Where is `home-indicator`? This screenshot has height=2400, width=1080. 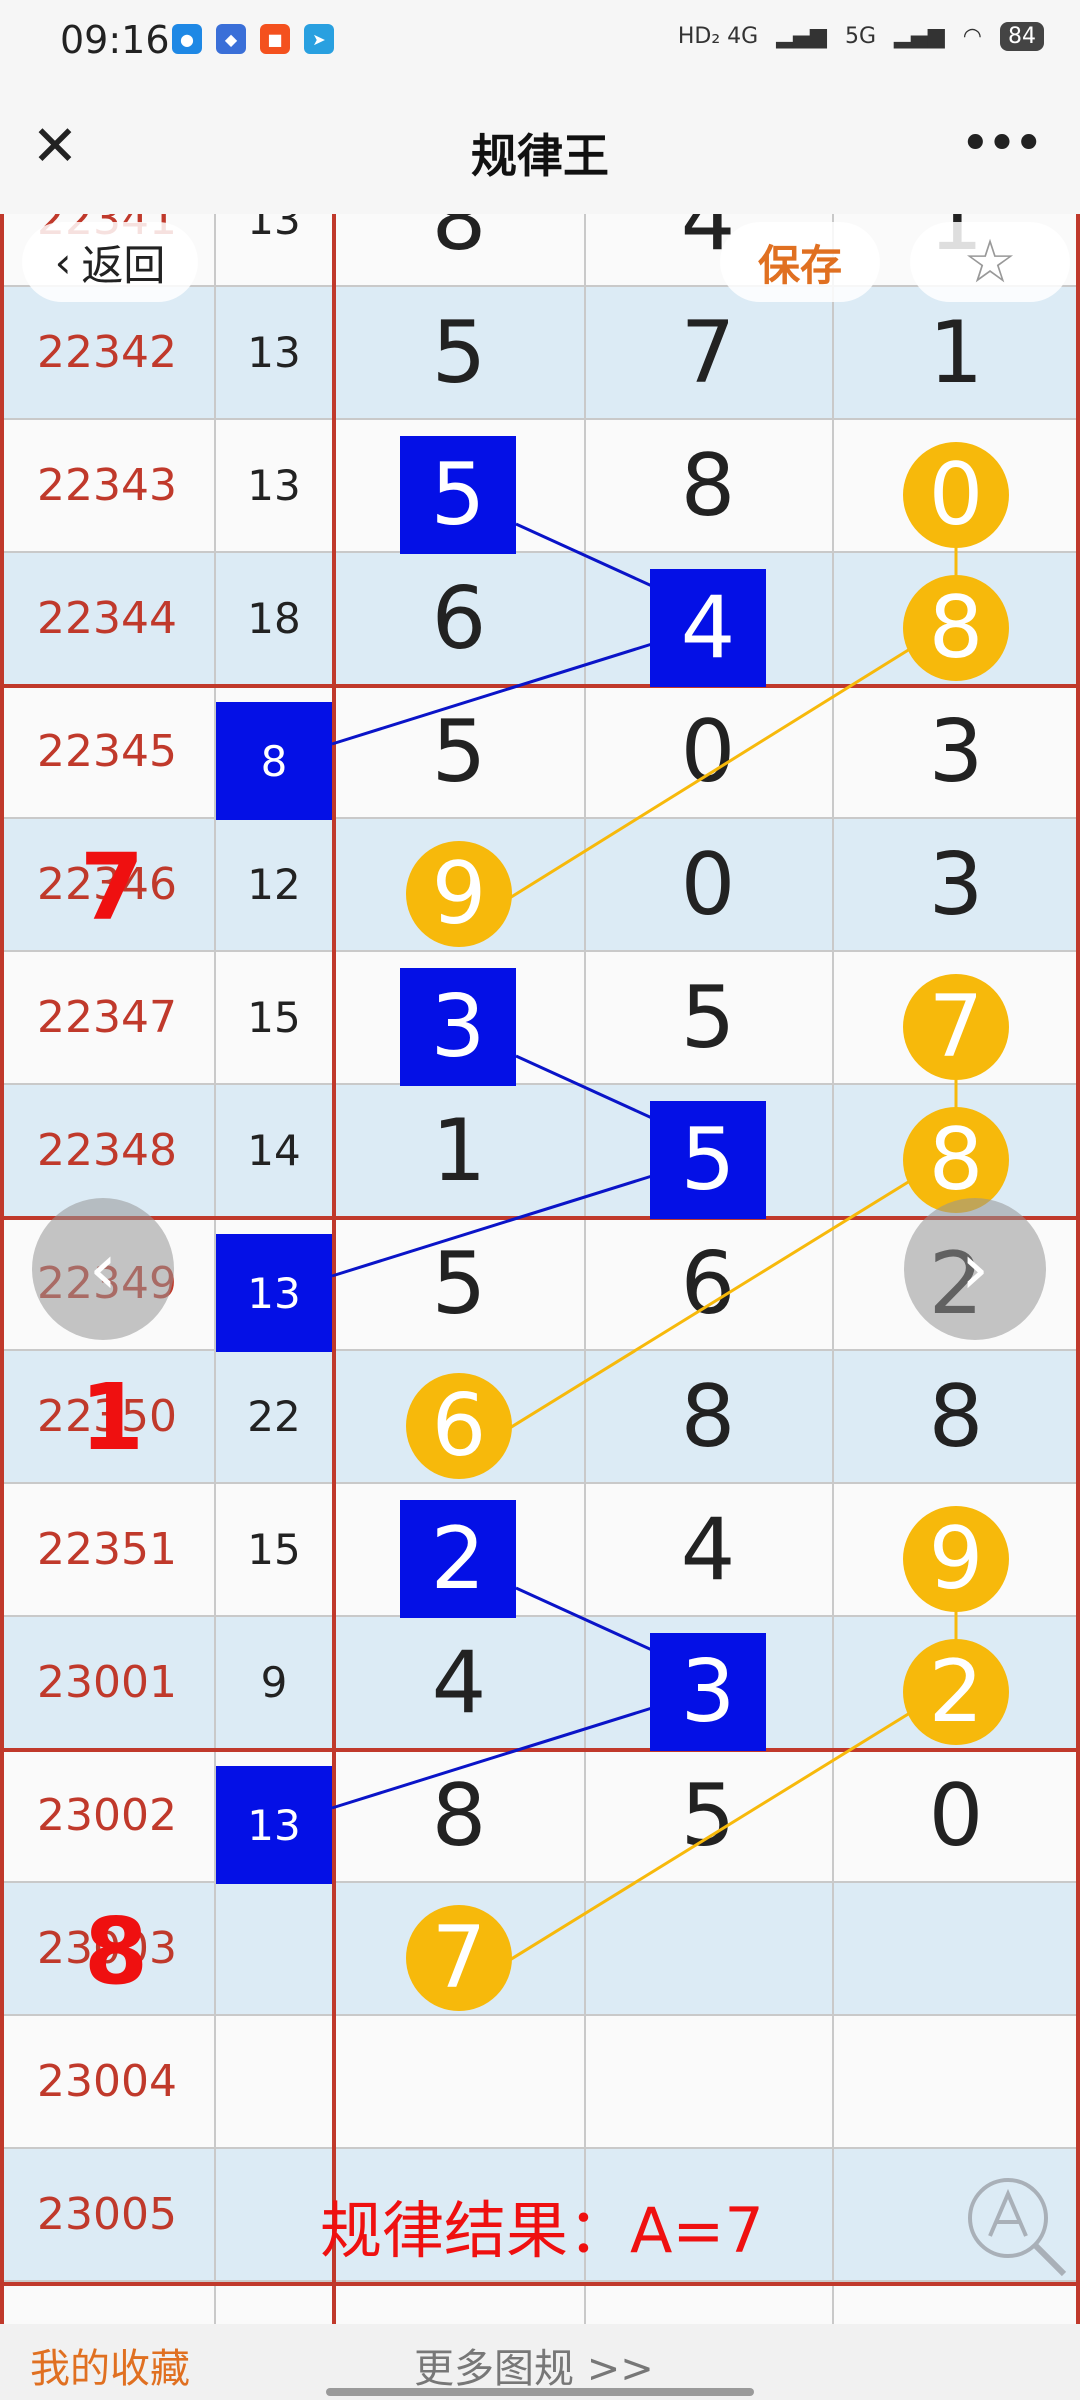 home-indicator is located at coordinates (540, 2392).